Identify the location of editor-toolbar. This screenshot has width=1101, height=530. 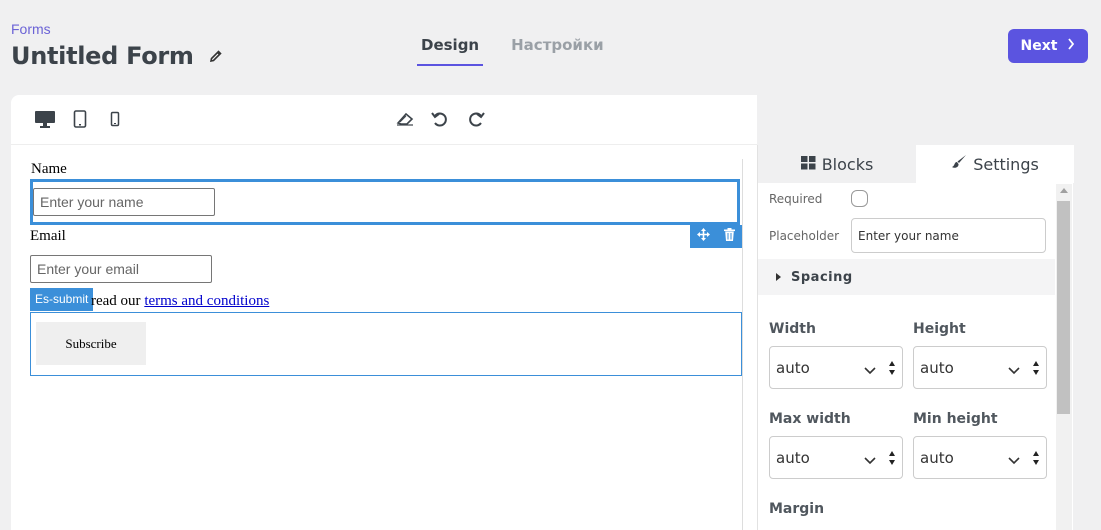
(384, 120).